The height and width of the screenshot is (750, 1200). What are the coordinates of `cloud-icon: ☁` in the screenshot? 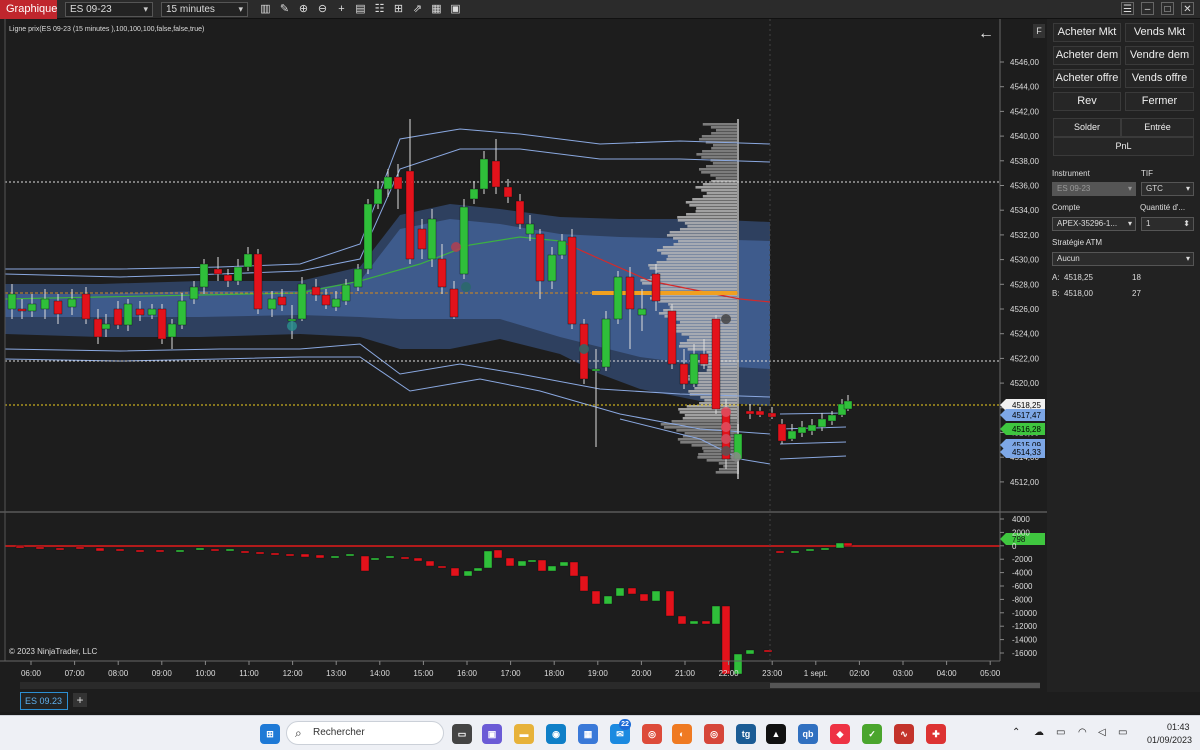 It's located at (1039, 732).